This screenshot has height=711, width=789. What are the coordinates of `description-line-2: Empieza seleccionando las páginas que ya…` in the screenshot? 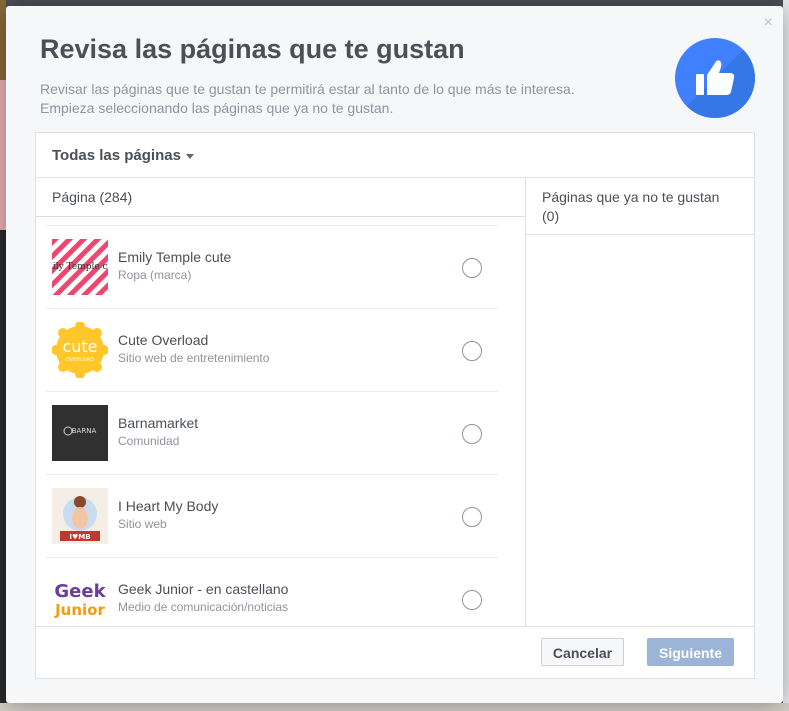 It's located at (217, 108).